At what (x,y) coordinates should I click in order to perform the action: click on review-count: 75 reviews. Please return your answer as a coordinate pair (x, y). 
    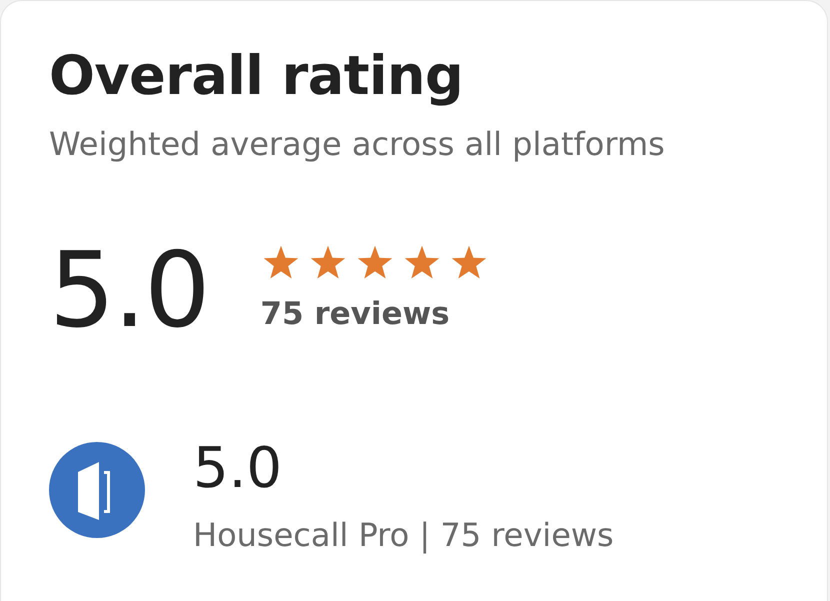
    Looking at the image, I should click on (355, 314).